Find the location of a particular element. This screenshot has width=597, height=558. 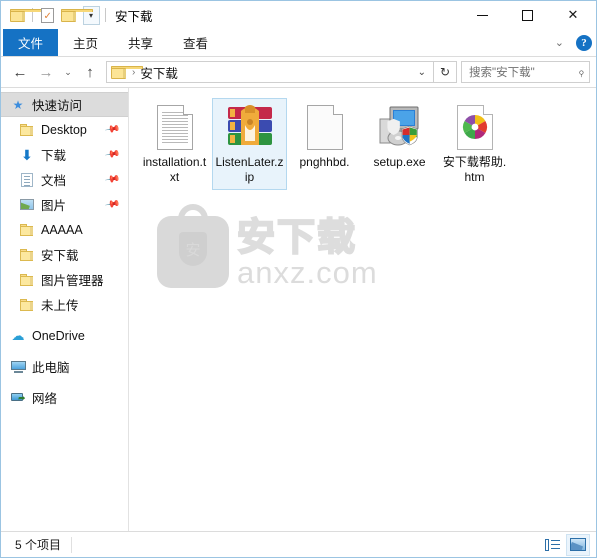

forward-button: → is located at coordinates (46, 72).